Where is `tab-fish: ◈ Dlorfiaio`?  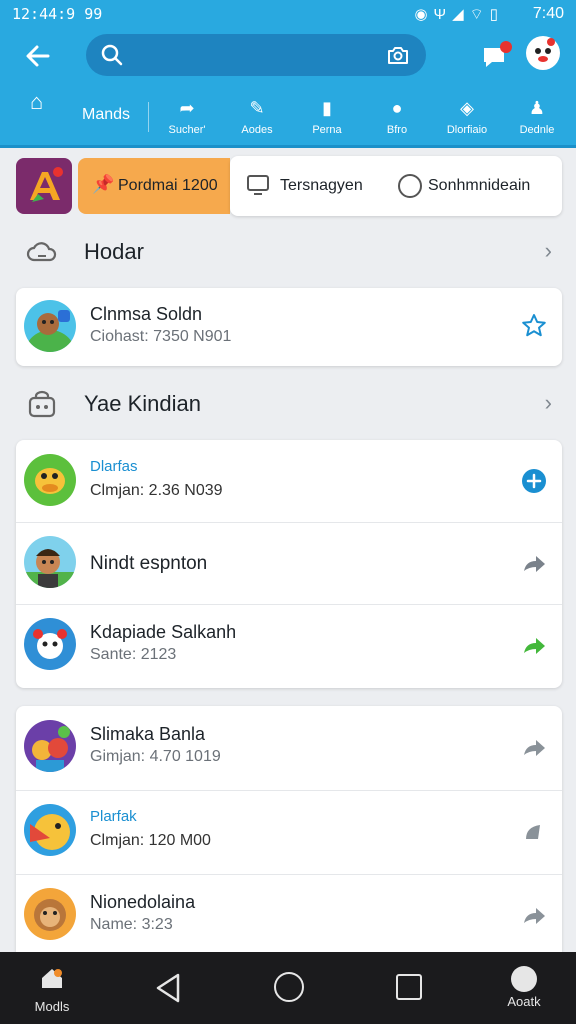
tab-fish: ◈ Dlorfiaio is located at coordinates (467, 117).